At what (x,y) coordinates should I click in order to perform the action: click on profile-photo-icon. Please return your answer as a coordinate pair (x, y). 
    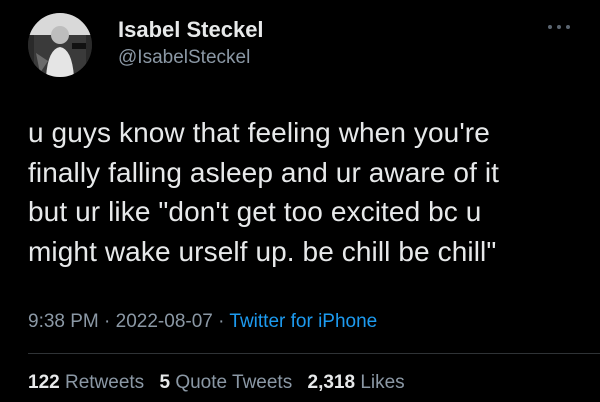
    Looking at the image, I should click on (60, 45).